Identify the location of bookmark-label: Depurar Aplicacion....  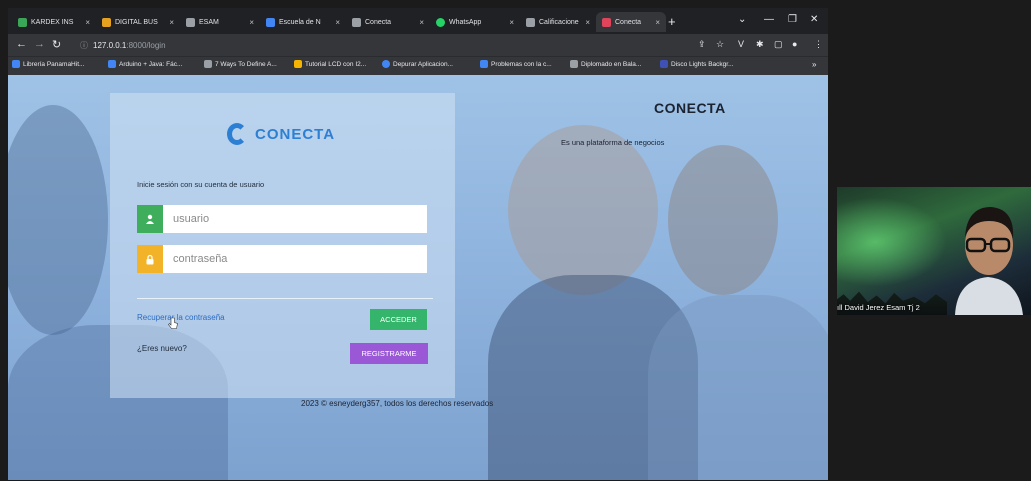
(423, 64).